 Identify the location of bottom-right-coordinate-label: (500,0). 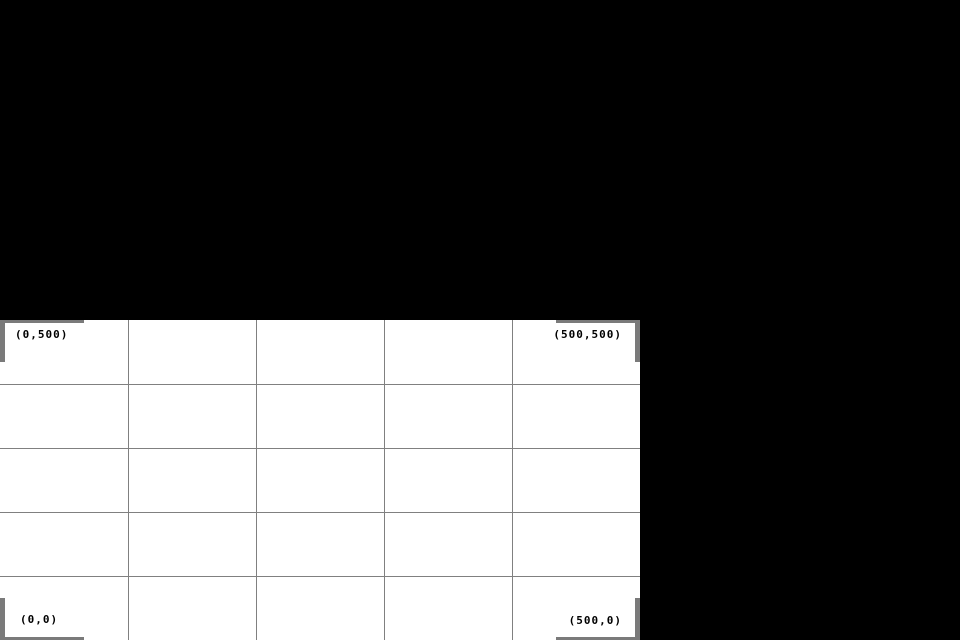
(595, 620).